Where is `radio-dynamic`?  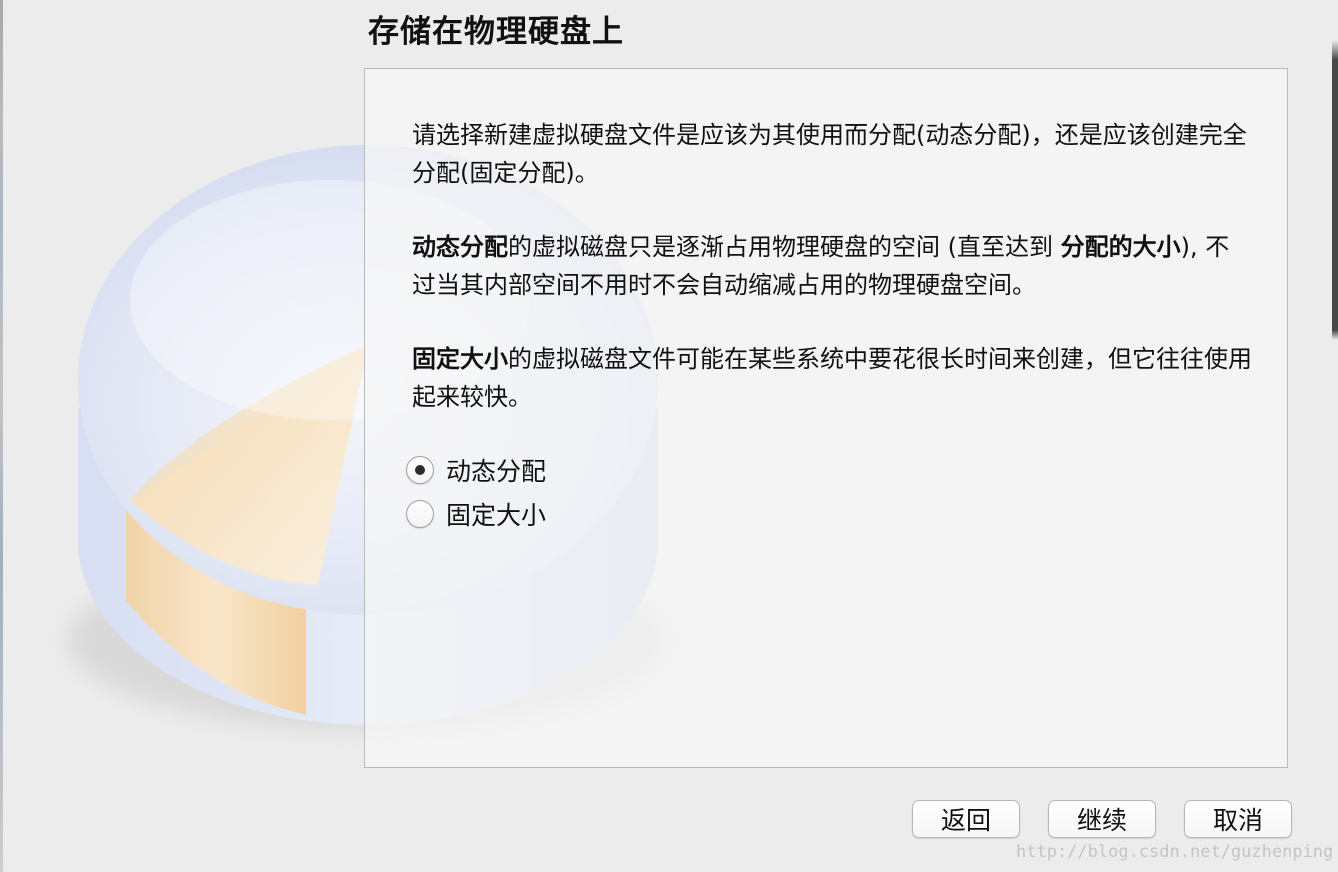
radio-dynamic is located at coordinates (420, 470).